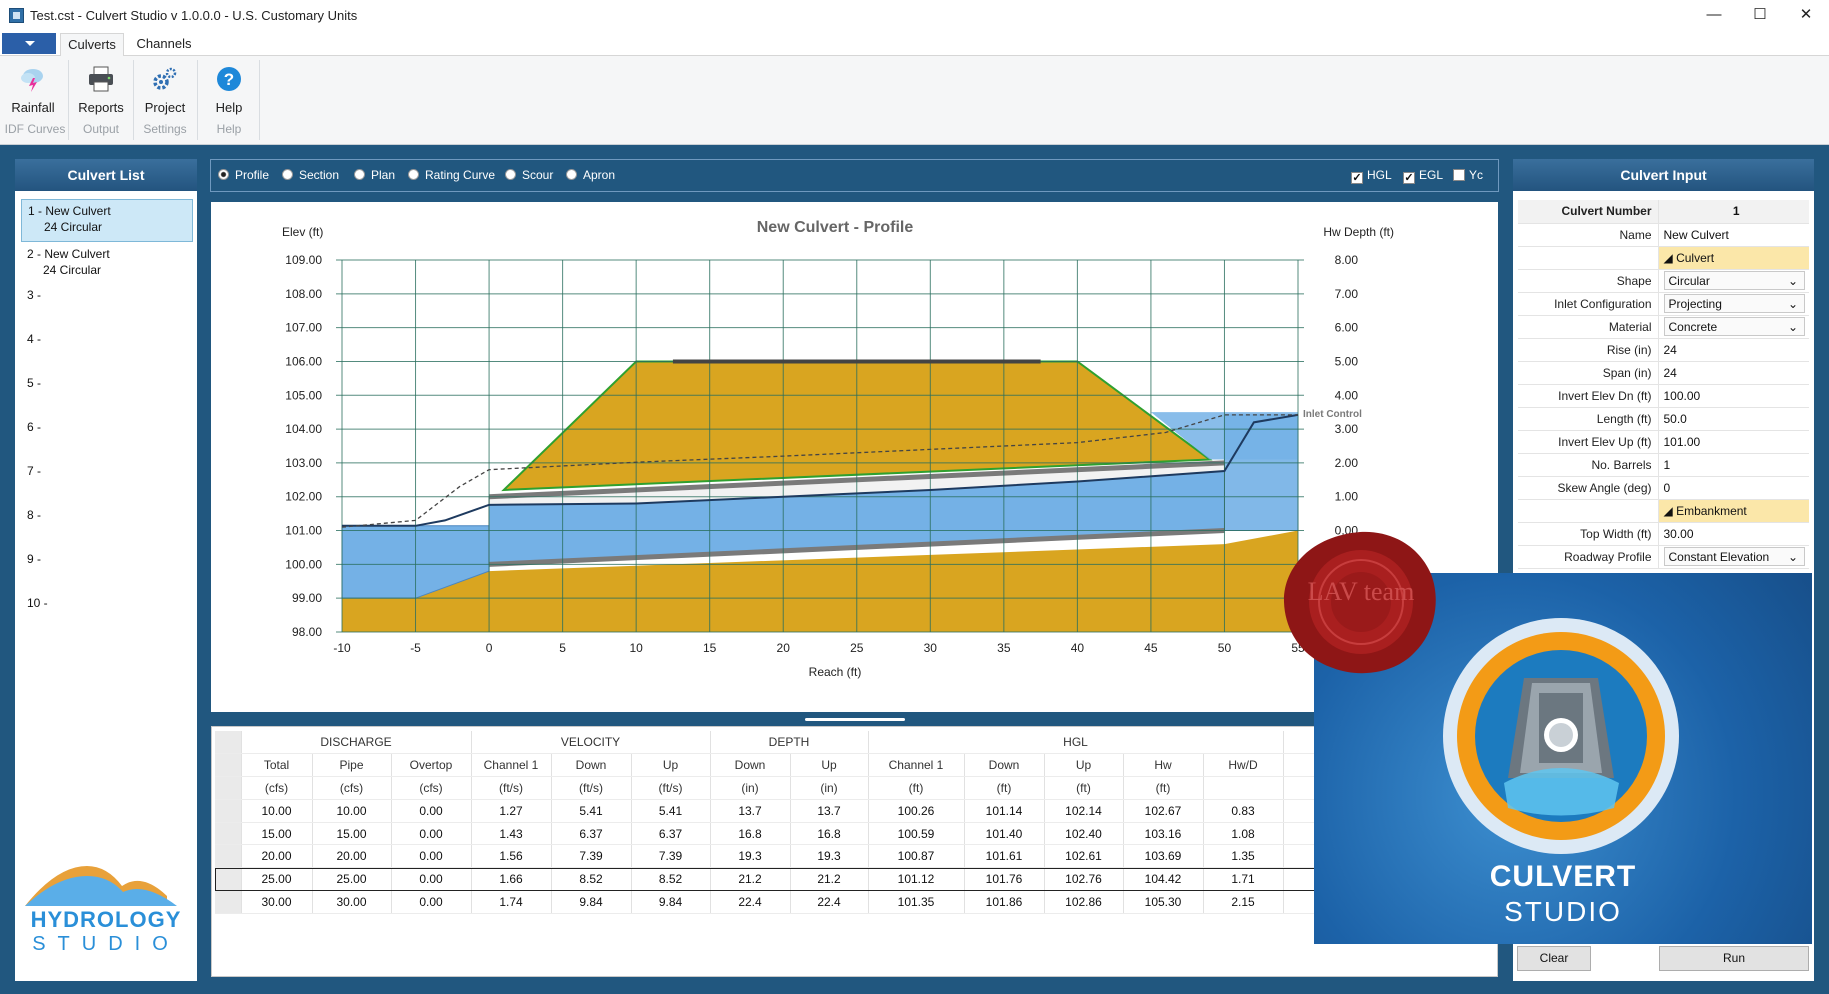 The image size is (1829, 994). Describe the element at coordinates (431, 879) in the screenshot. I see `table-cell: 0.00` at that location.